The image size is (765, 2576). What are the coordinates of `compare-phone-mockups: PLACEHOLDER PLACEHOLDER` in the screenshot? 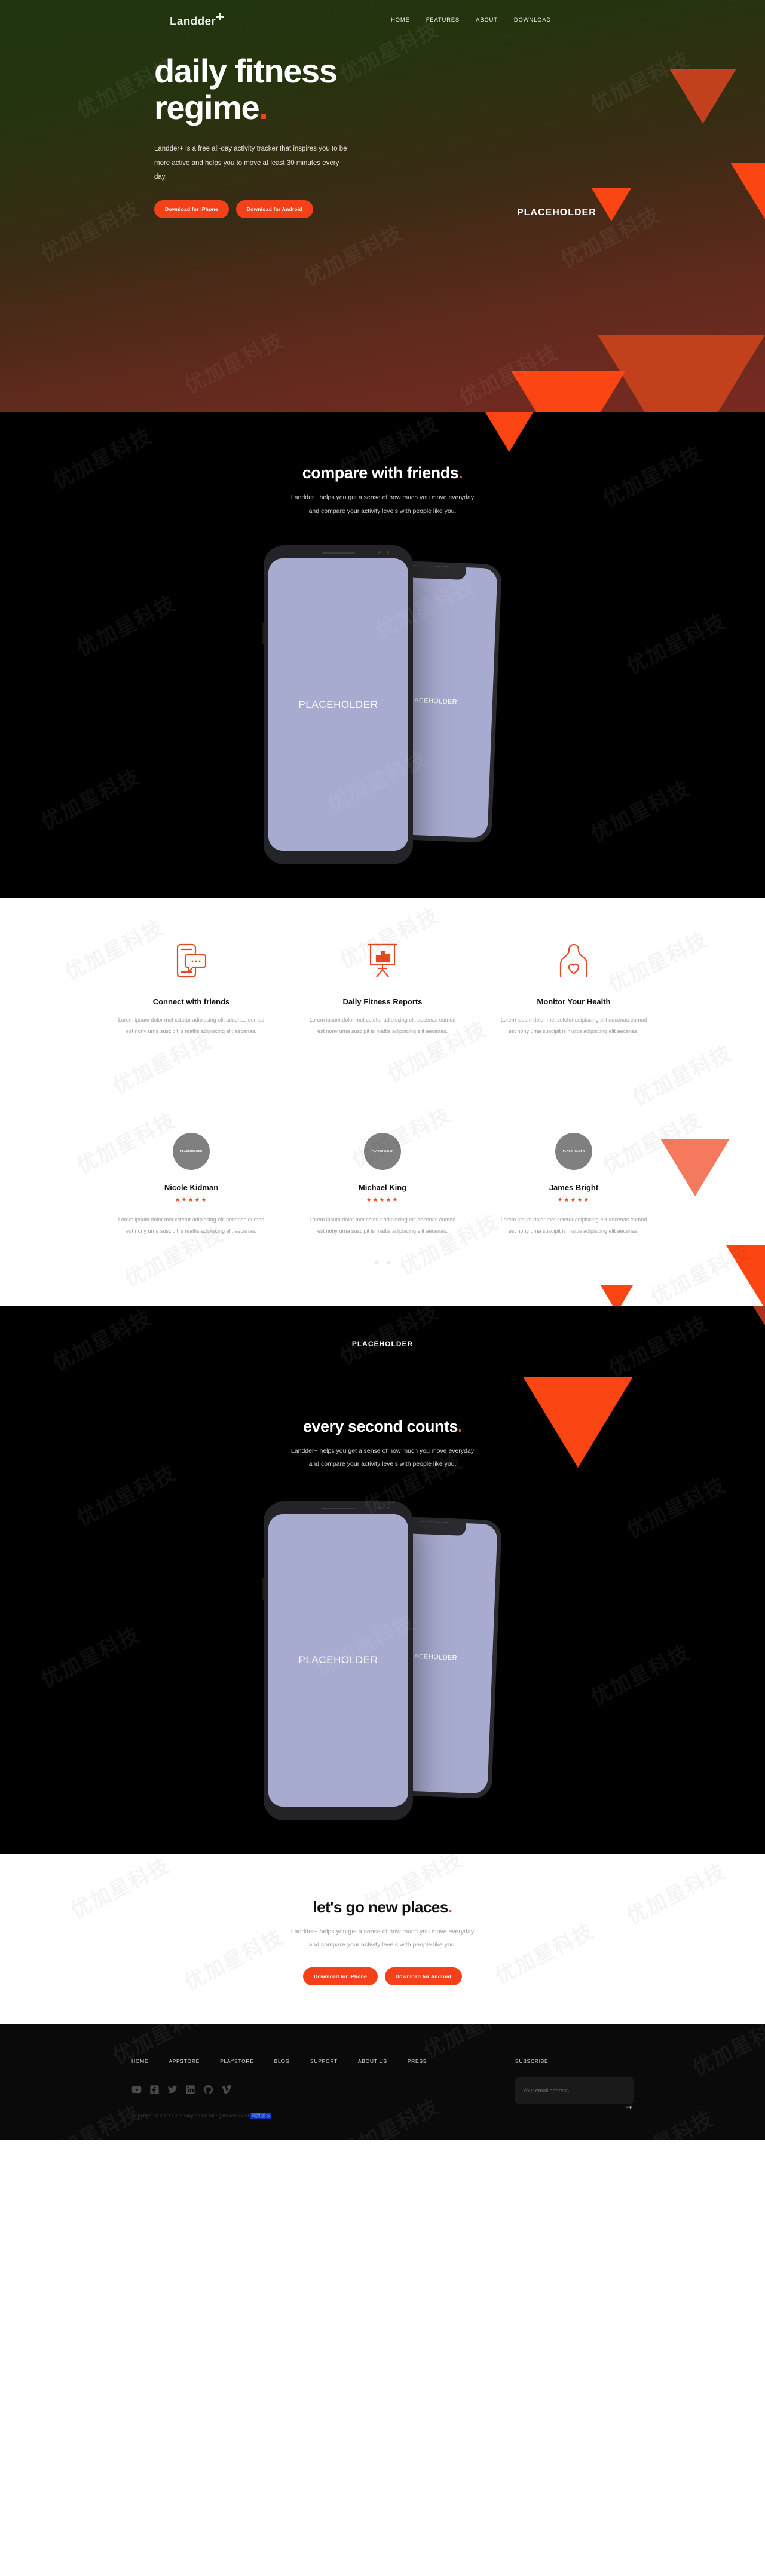 It's located at (382, 722).